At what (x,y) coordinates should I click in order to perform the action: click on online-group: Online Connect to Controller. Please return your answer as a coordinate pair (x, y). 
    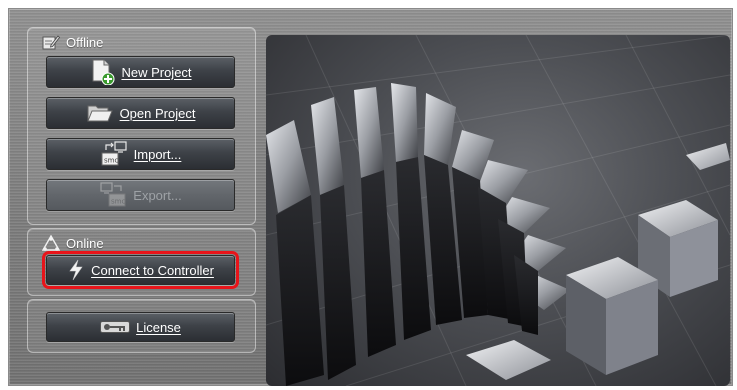
    Looking at the image, I should click on (141, 262).